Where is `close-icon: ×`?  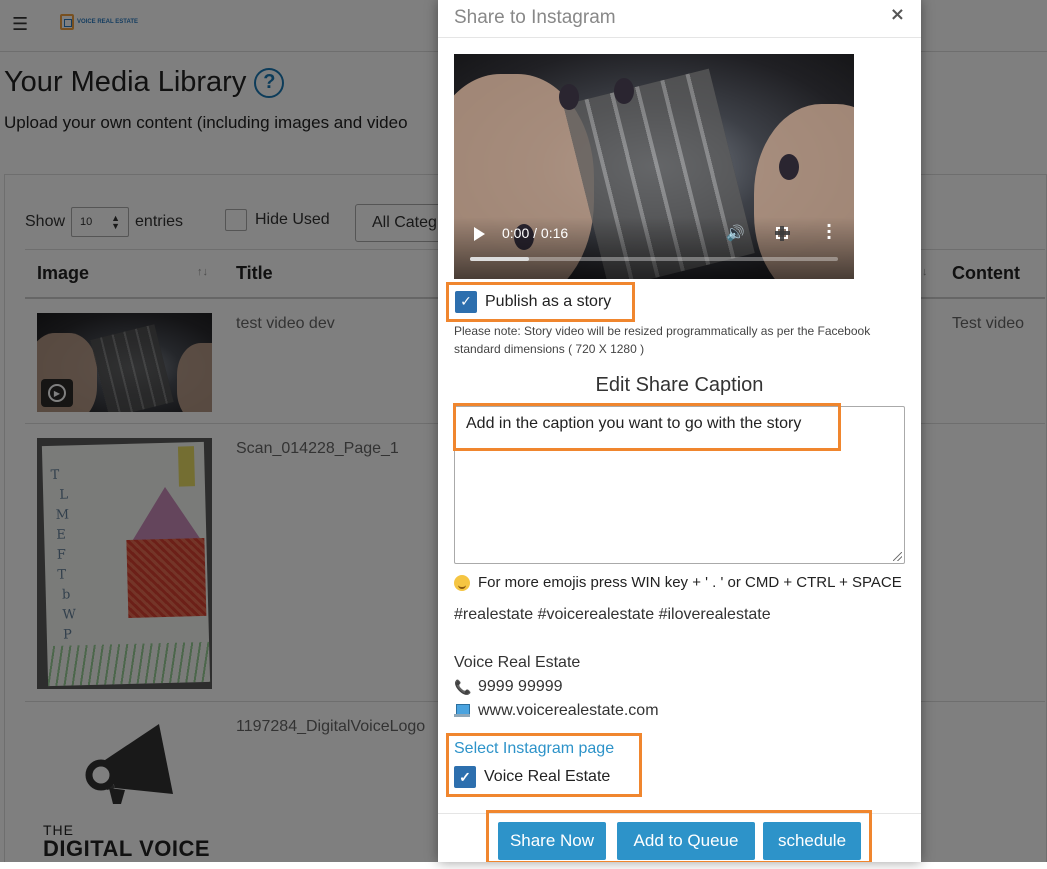
close-icon: × is located at coordinates (897, 14).